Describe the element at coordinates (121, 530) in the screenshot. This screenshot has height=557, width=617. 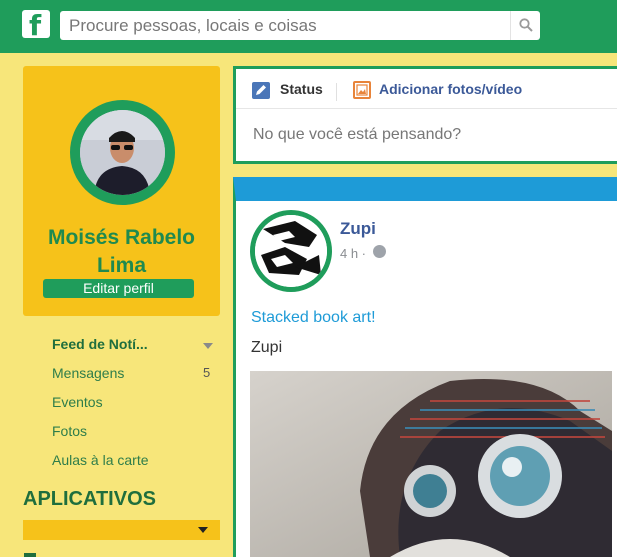
I see `apps-dropdown` at that location.